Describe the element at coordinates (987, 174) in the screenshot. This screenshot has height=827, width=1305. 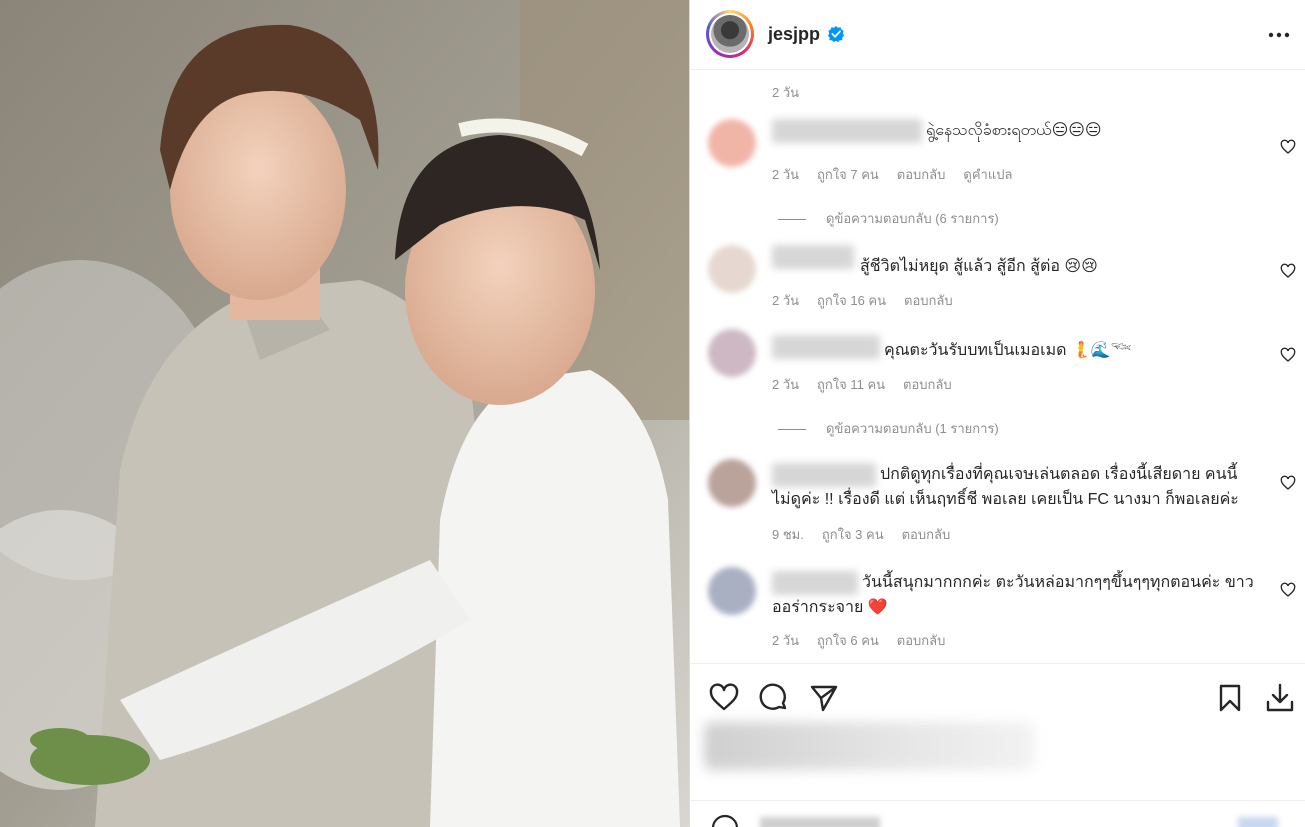
I see `comment-translate-button: ดูคำแปล` at that location.